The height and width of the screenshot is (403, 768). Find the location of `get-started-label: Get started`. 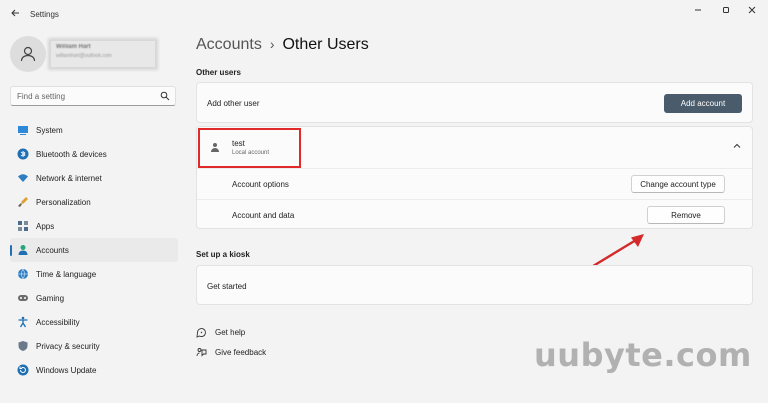

get-started-label: Get started is located at coordinates (227, 286).